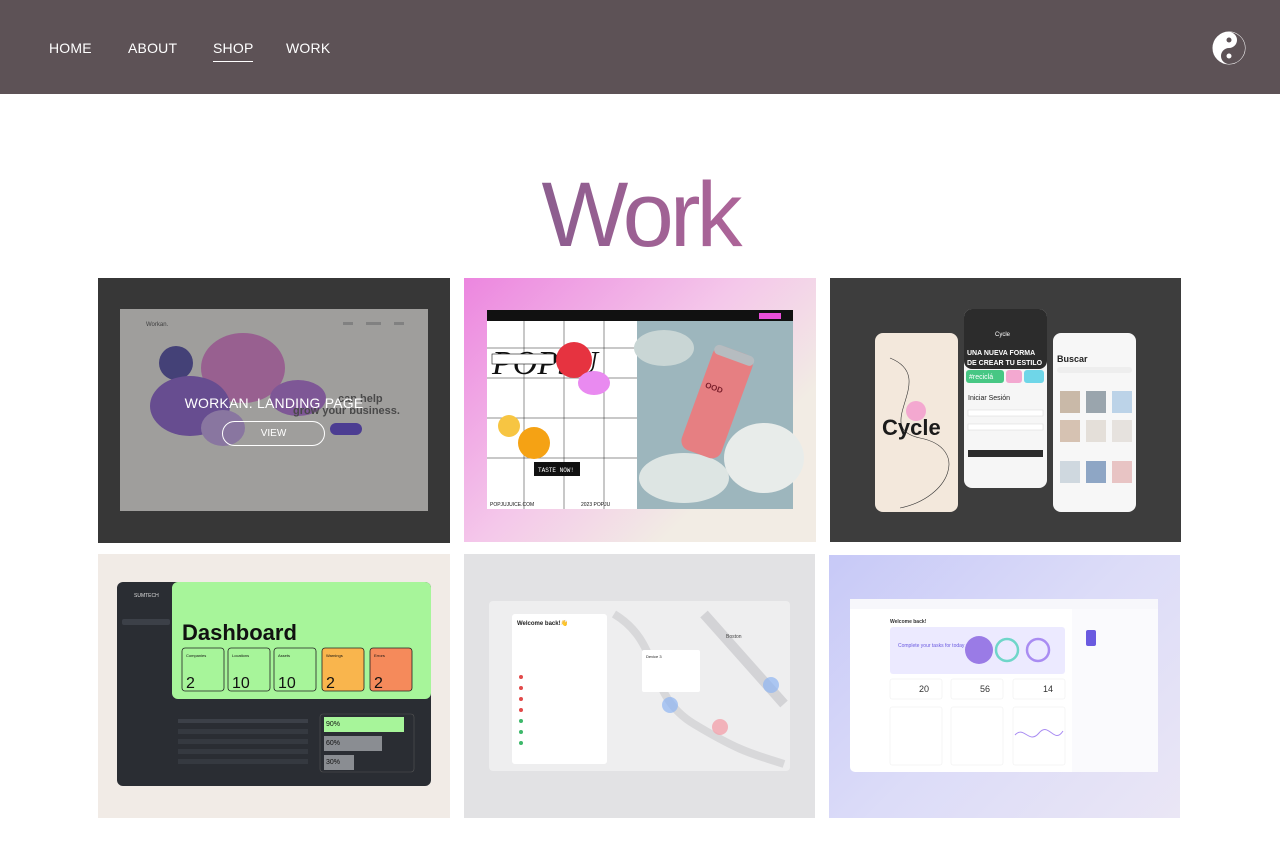 The width and height of the screenshot is (1280, 865). What do you see at coordinates (379, 655) in the screenshot?
I see `svg-text: Errors` at bounding box center [379, 655].